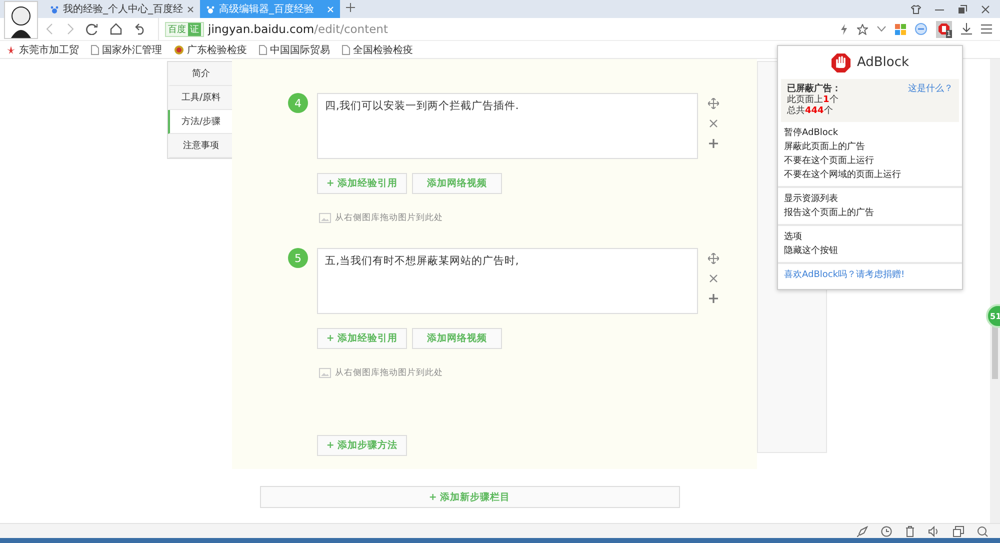 The height and width of the screenshot is (543, 1000). What do you see at coordinates (844, 275) in the screenshot?
I see `donate-link: 喜欢AdBlock吗？请考虑捐赠!` at bounding box center [844, 275].